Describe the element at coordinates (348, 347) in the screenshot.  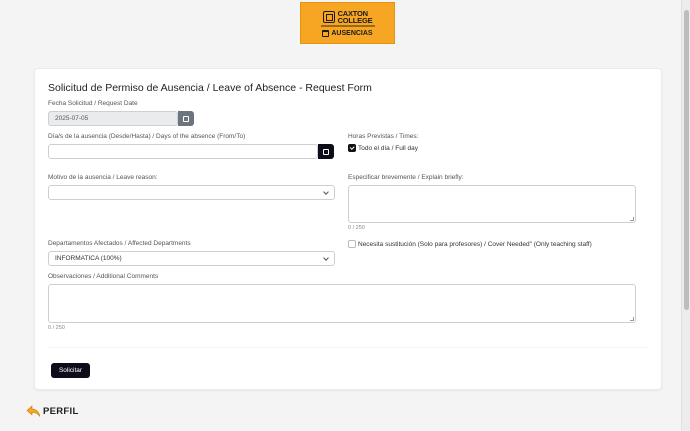
I see `form-divider` at that location.